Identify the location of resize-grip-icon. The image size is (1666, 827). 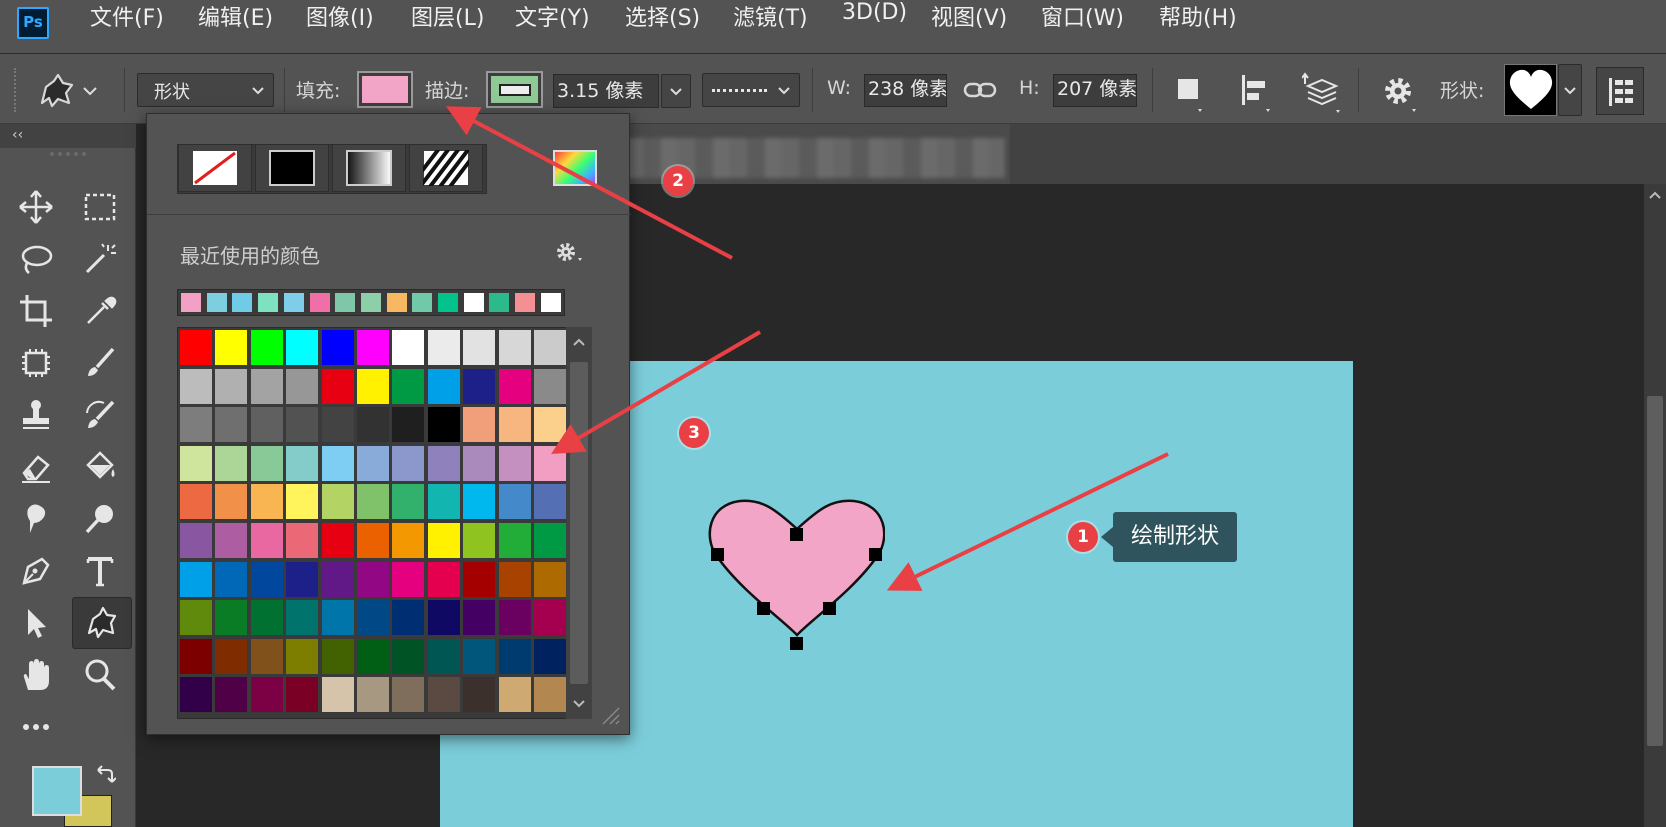
(610, 715).